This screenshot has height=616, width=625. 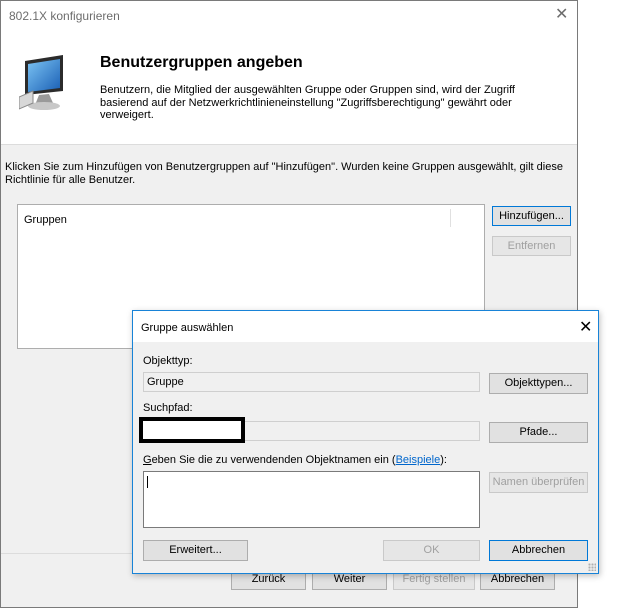 I want to click on object-names-label-tail: ):, so click(x=443, y=460).